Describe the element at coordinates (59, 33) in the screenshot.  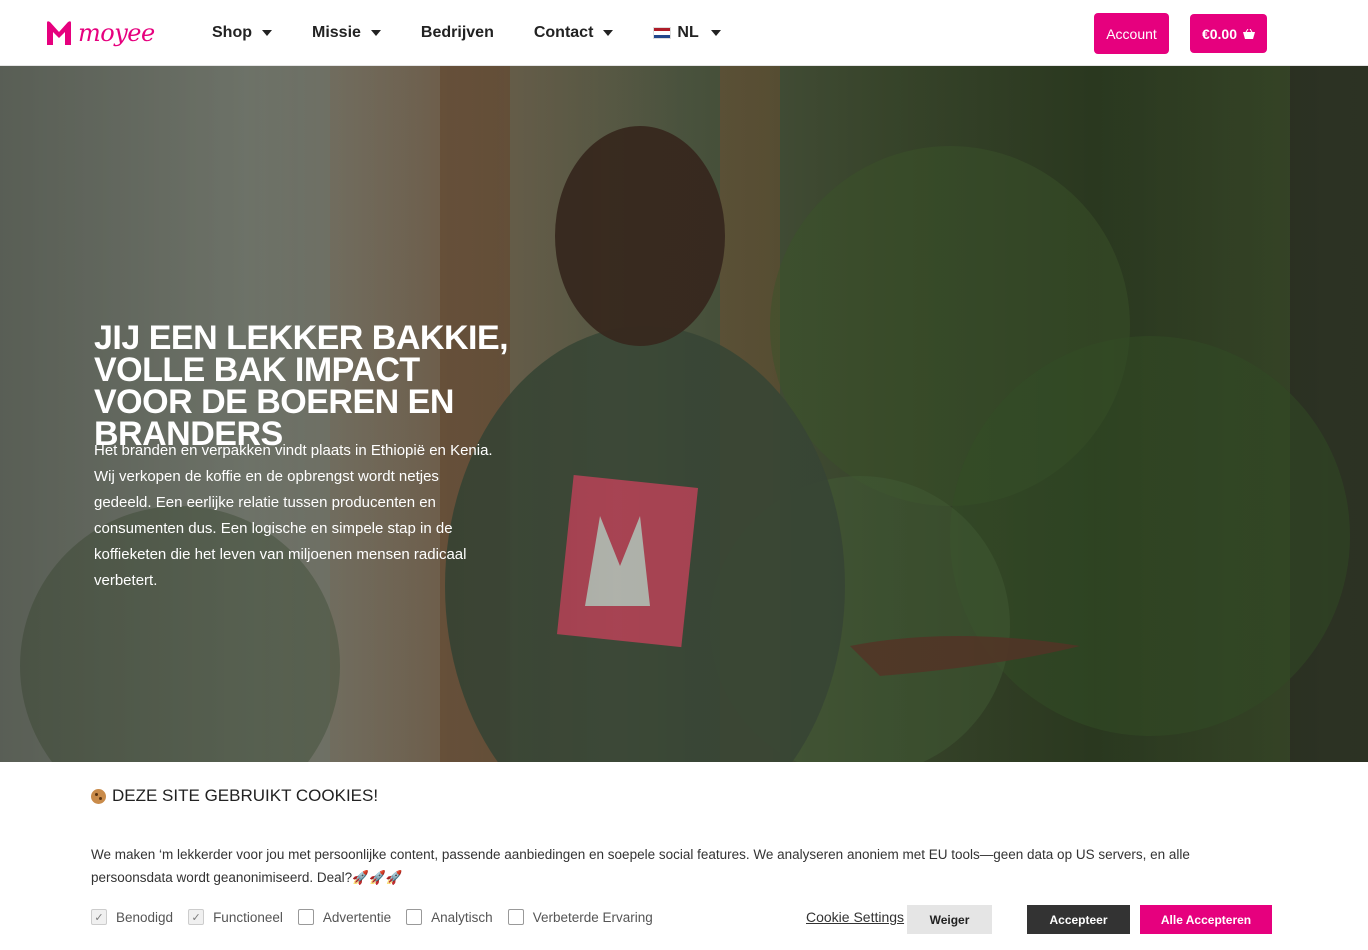
I see `logo-m-icon` at that location.